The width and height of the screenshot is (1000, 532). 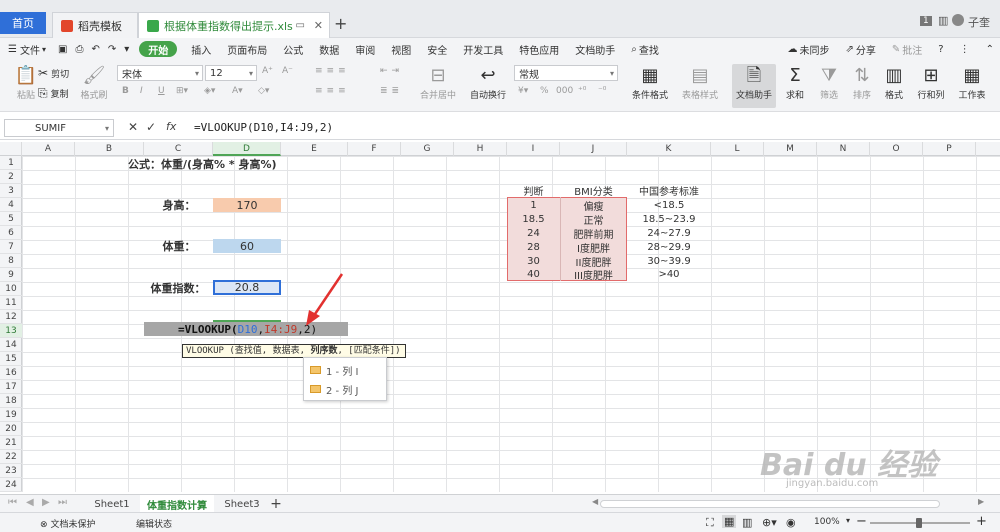 I want to click on tab-home: 首页, so click(x=23, y=23).